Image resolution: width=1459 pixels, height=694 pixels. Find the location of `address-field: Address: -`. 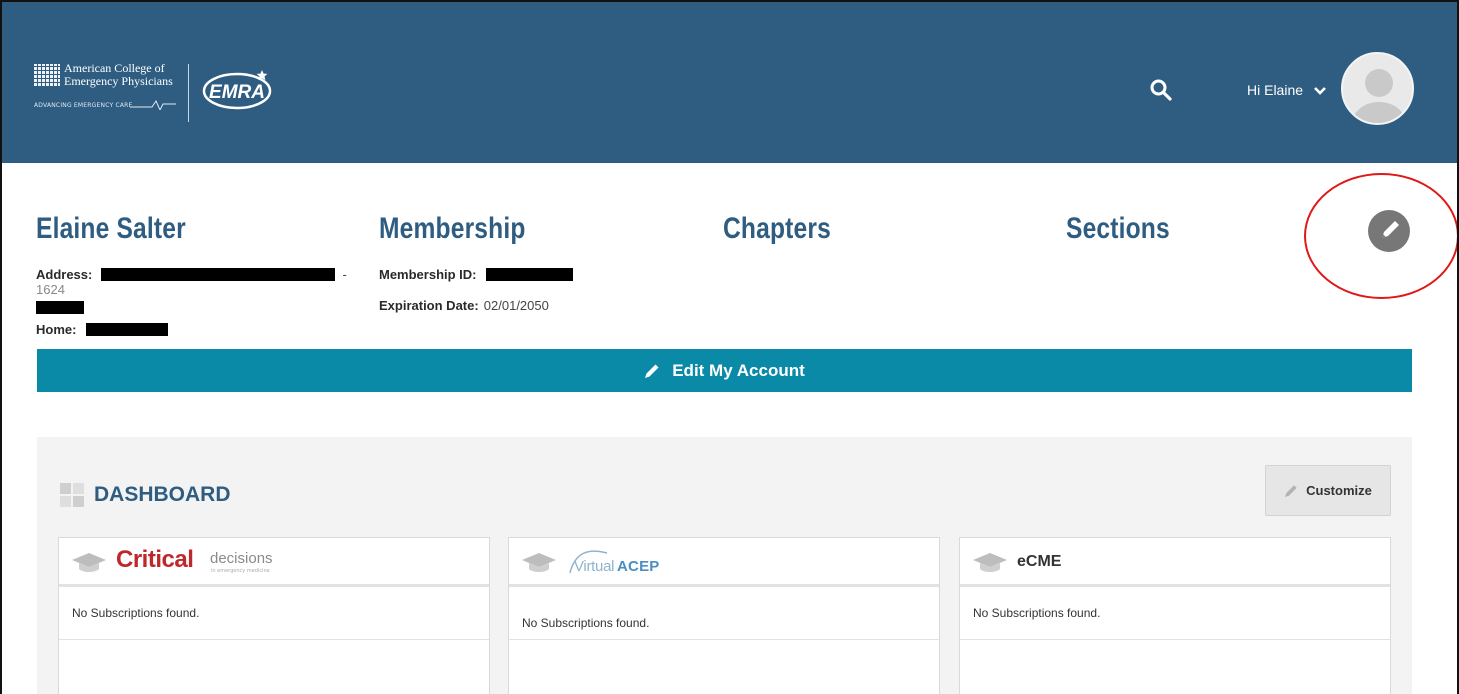

address-field: Address: - is located at coordinates (191, 274).